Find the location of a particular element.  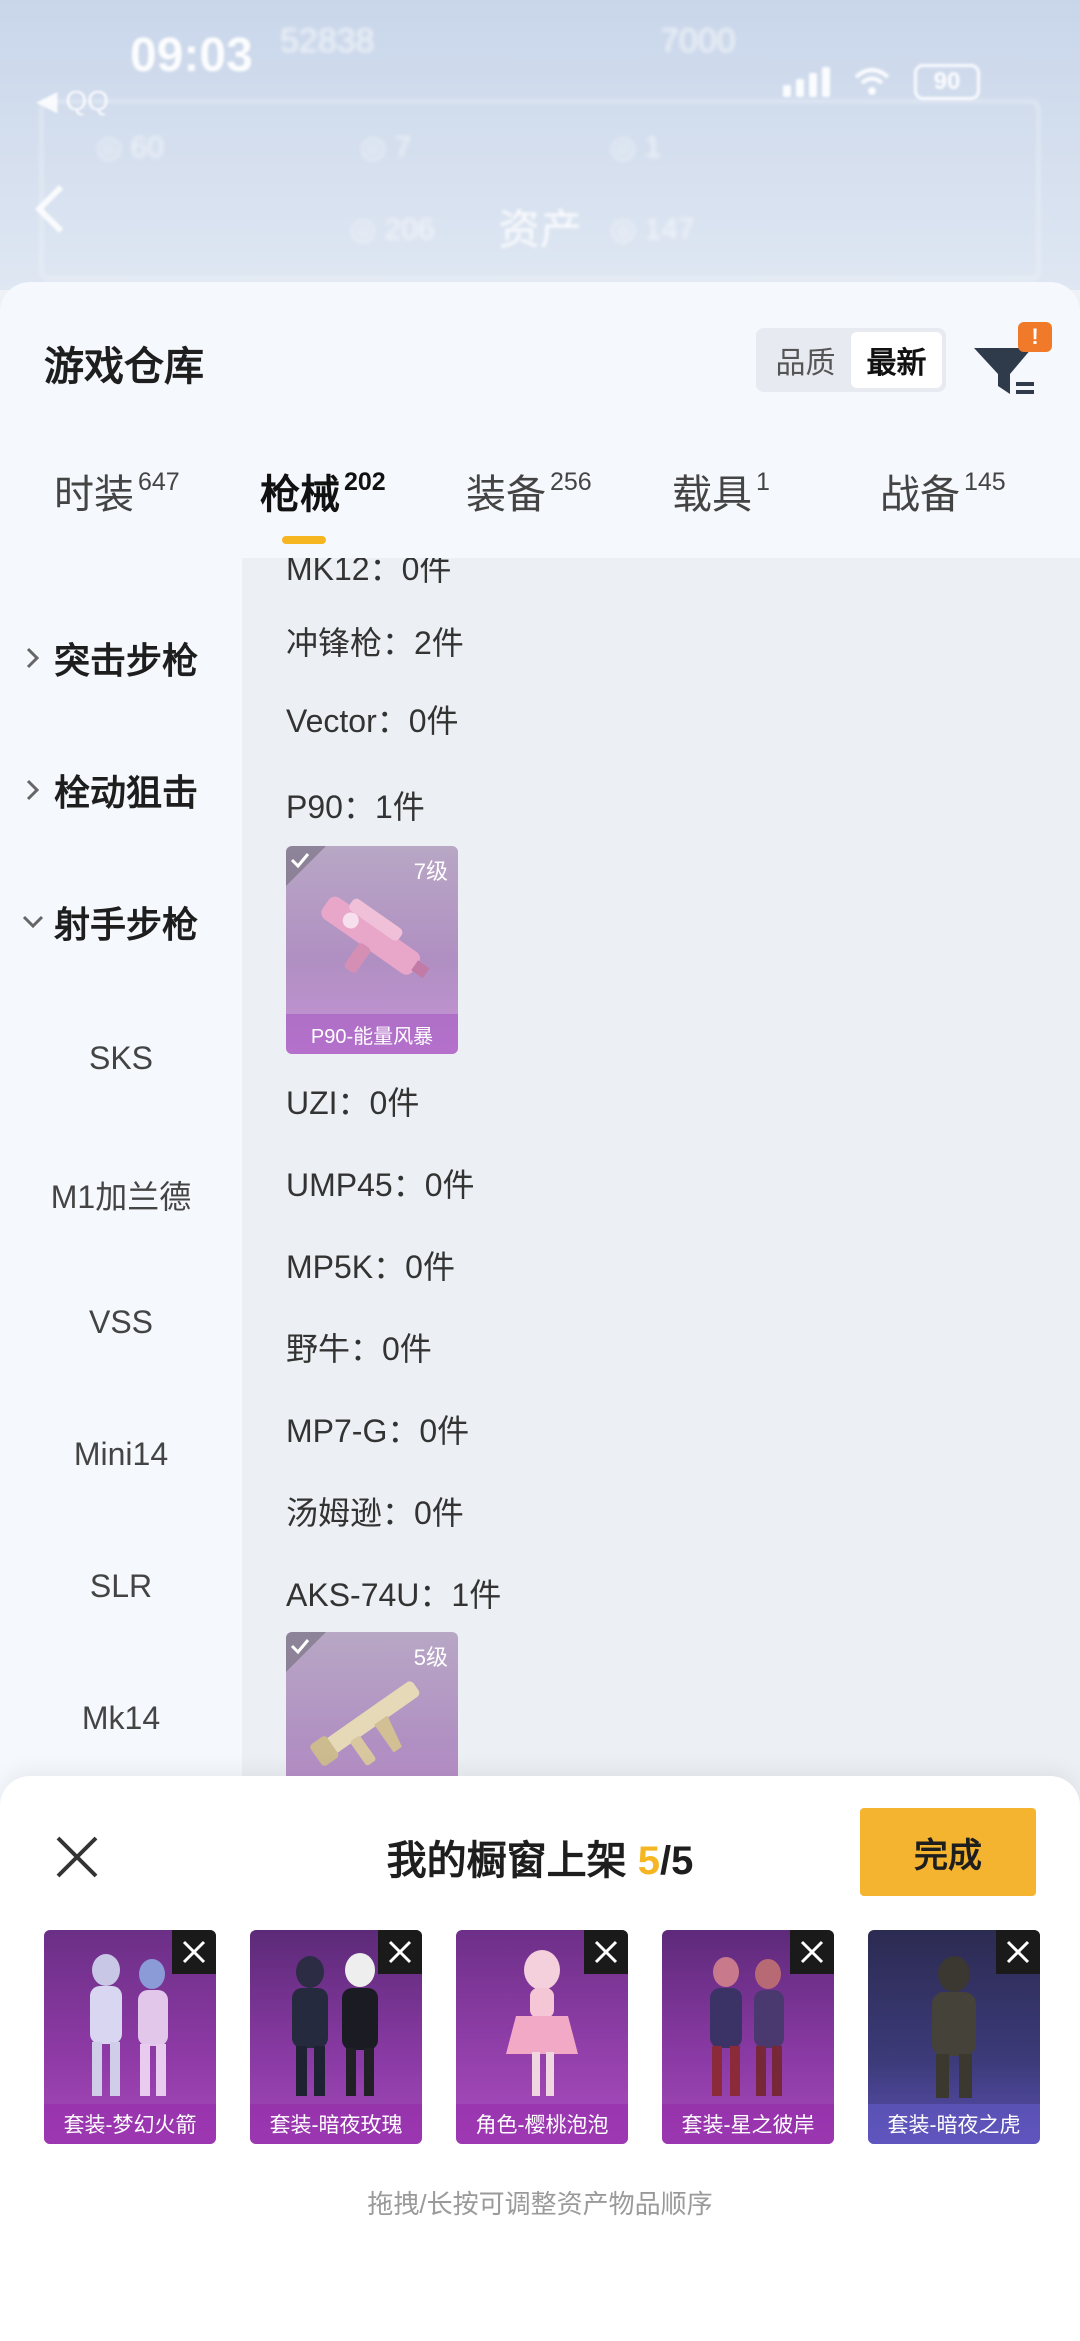

weapon-name: P90-能量风暴 is located at coordinates (372, 1034).